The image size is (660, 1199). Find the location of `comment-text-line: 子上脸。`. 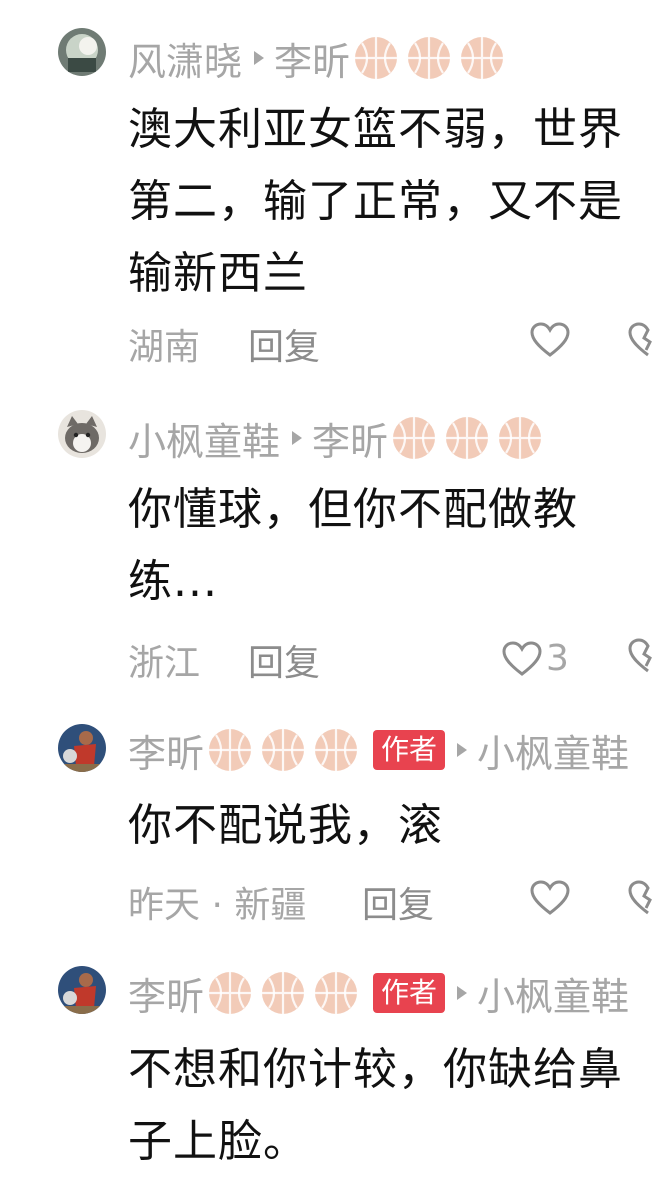

comment-text-line: 子上脸。 is located at coordinates (218, 1141).